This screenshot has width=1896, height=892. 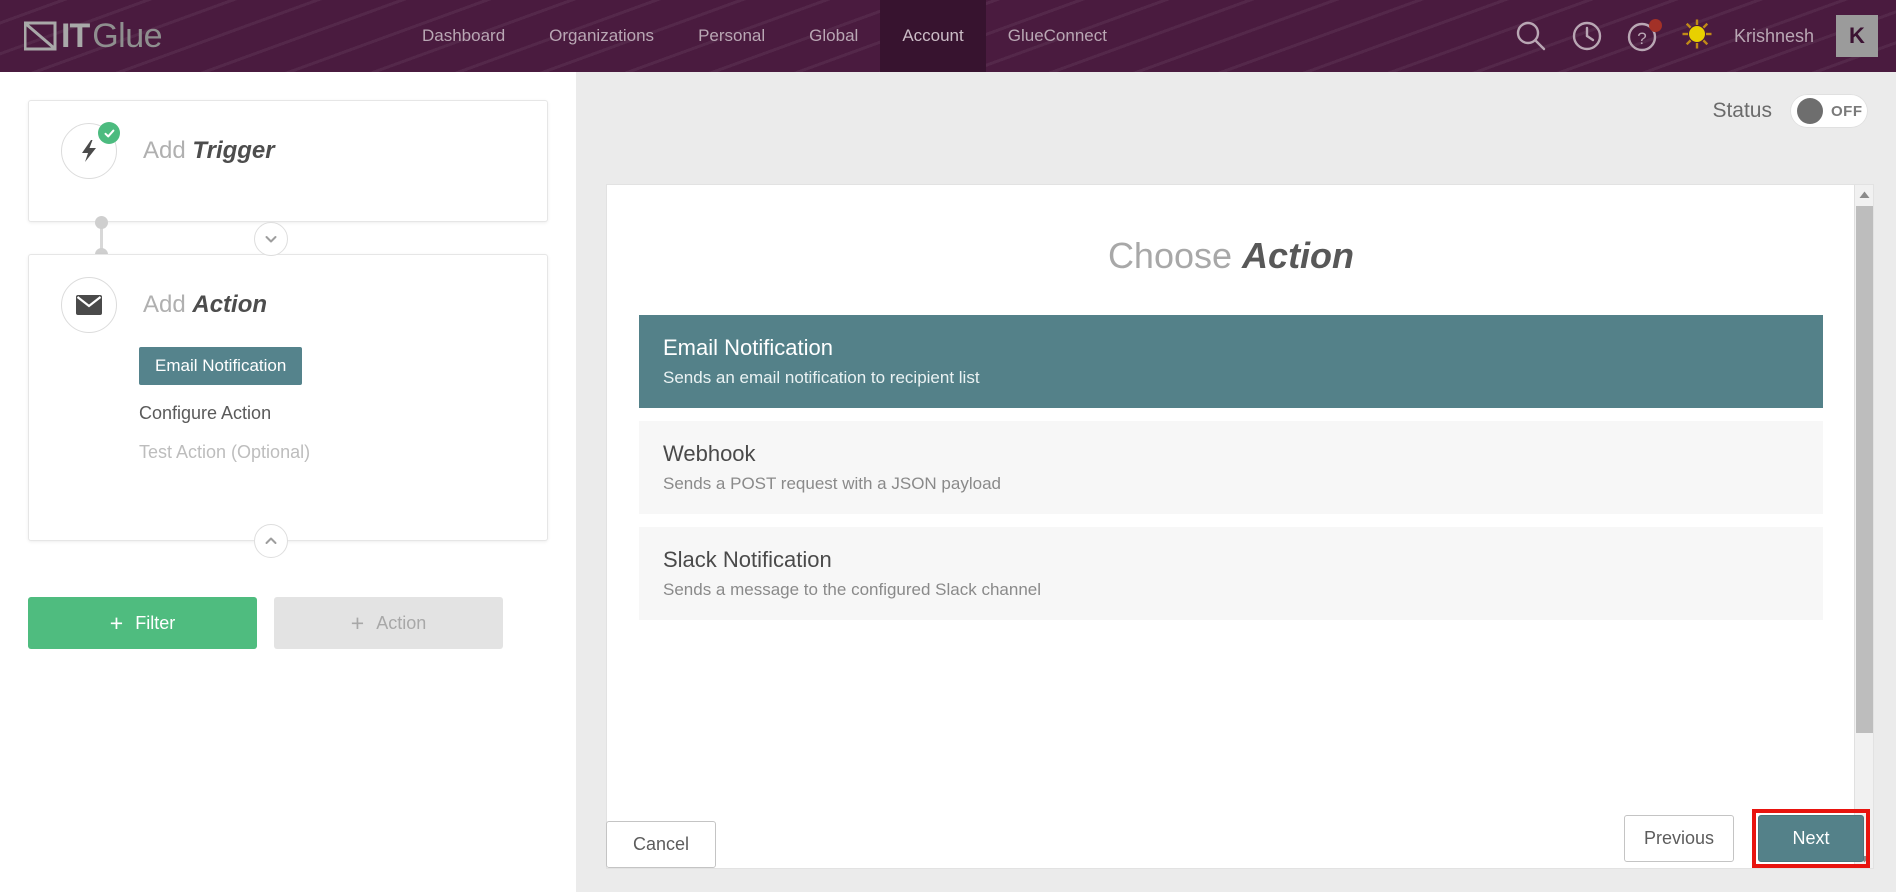 I want to click on option-title: Email Notification, so click(x=748, y=347).